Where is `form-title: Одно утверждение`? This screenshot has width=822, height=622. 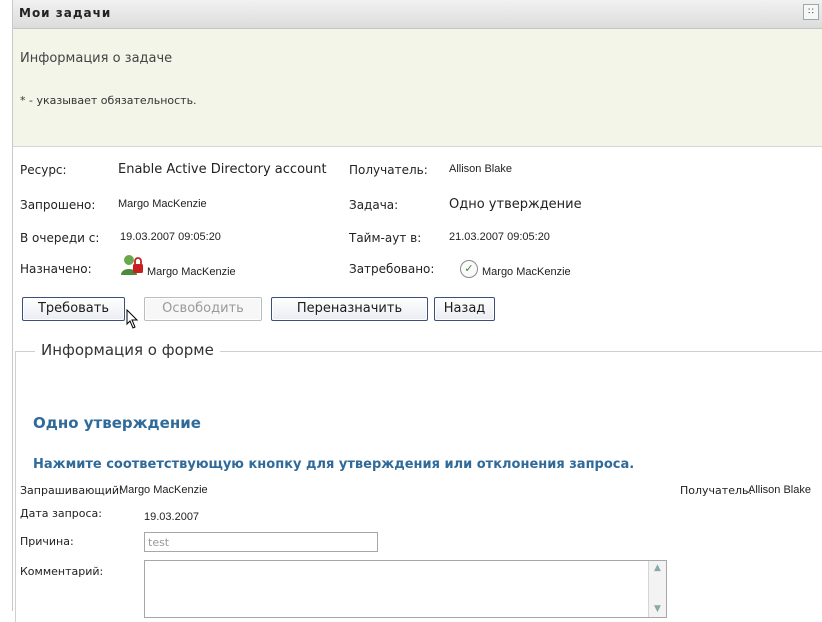
form-title: Одно утверждение is located at coordinates (117, 423).